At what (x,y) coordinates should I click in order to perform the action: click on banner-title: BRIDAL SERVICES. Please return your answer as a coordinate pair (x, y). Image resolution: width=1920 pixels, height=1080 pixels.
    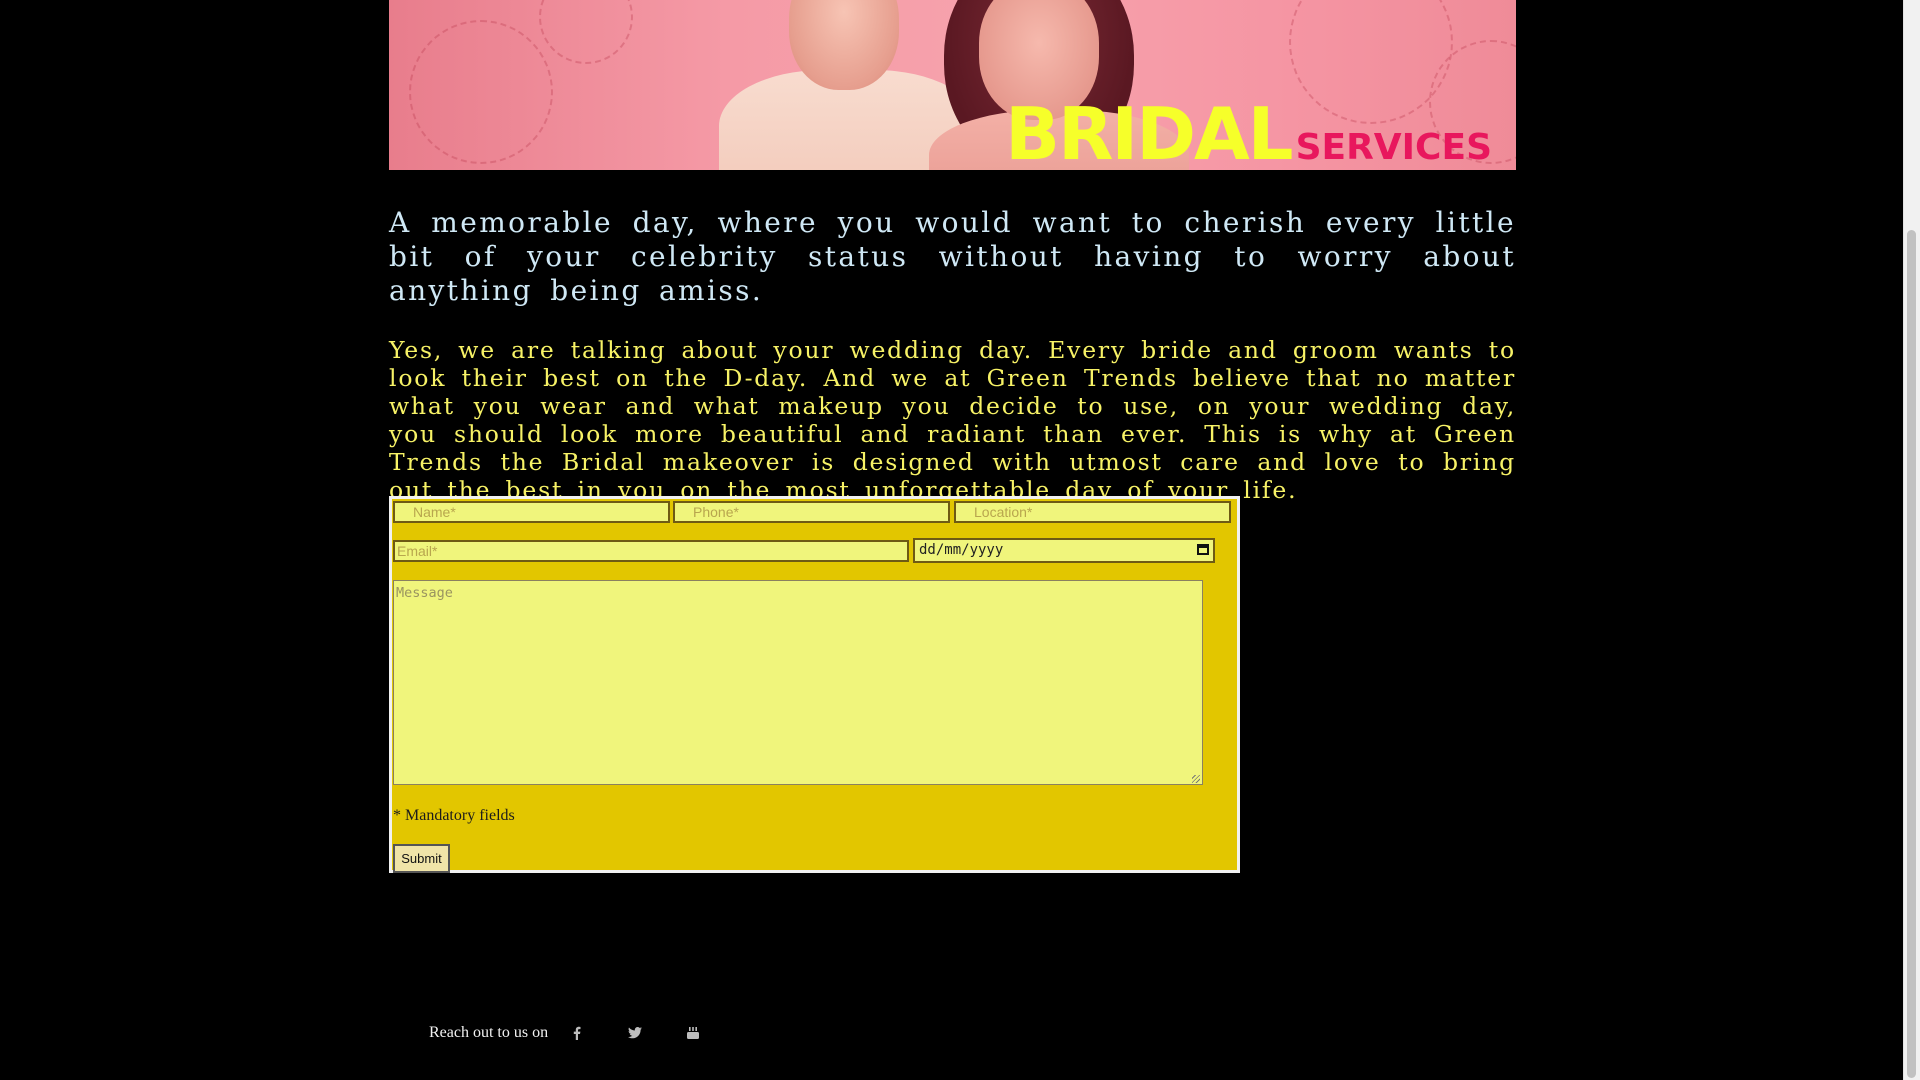
    Looking at the image, I should click on (1248, 134).